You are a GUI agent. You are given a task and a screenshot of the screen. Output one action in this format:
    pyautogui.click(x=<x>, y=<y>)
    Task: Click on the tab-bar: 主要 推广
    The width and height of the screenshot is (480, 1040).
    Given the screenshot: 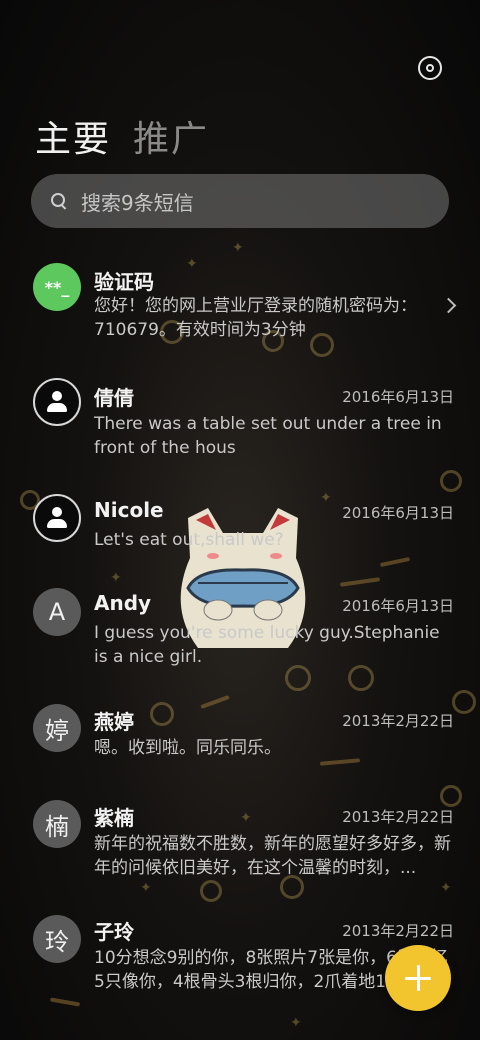 What is the action you would take?
    pyautogui.click(x=122, y=136)
    